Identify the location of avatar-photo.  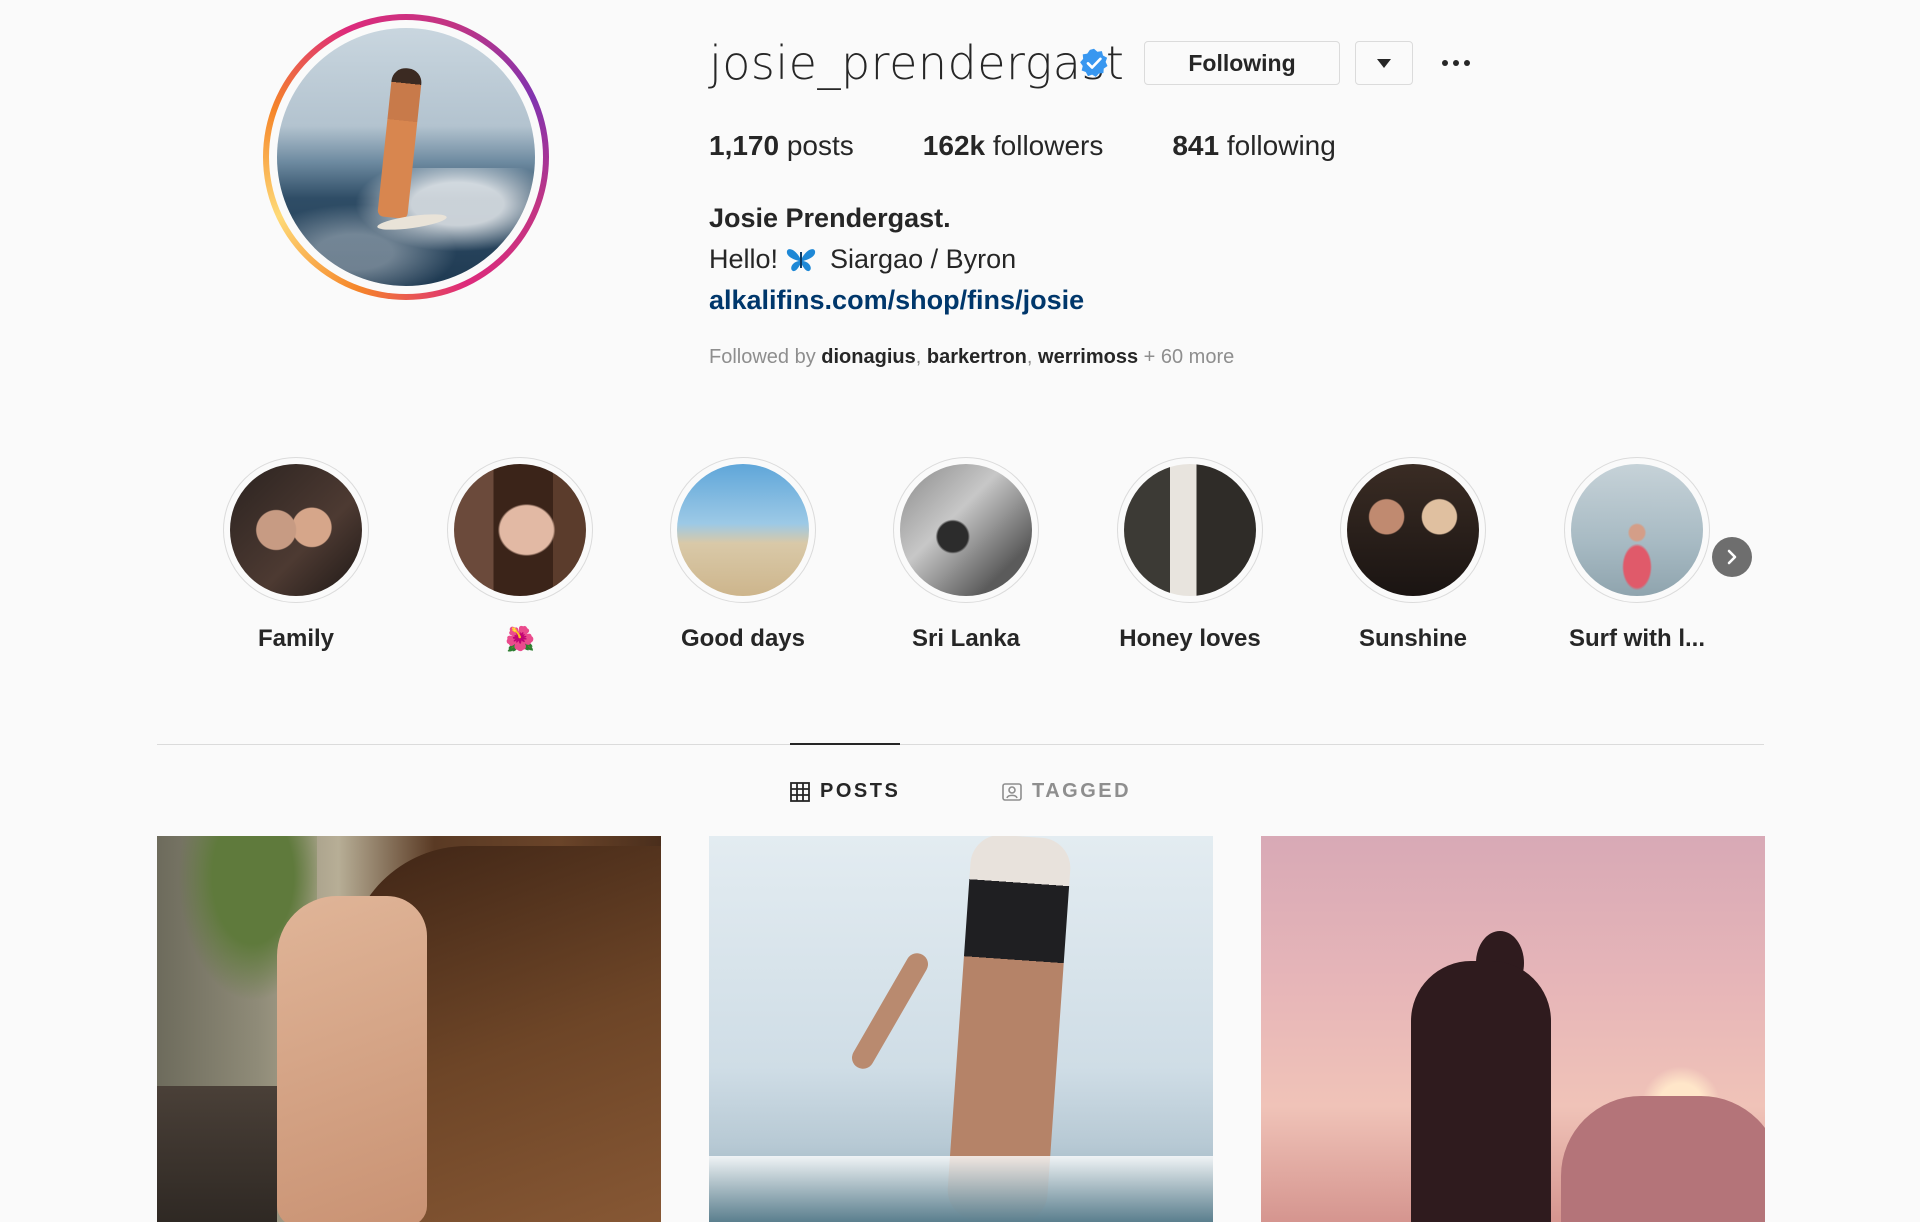
(406, 157).